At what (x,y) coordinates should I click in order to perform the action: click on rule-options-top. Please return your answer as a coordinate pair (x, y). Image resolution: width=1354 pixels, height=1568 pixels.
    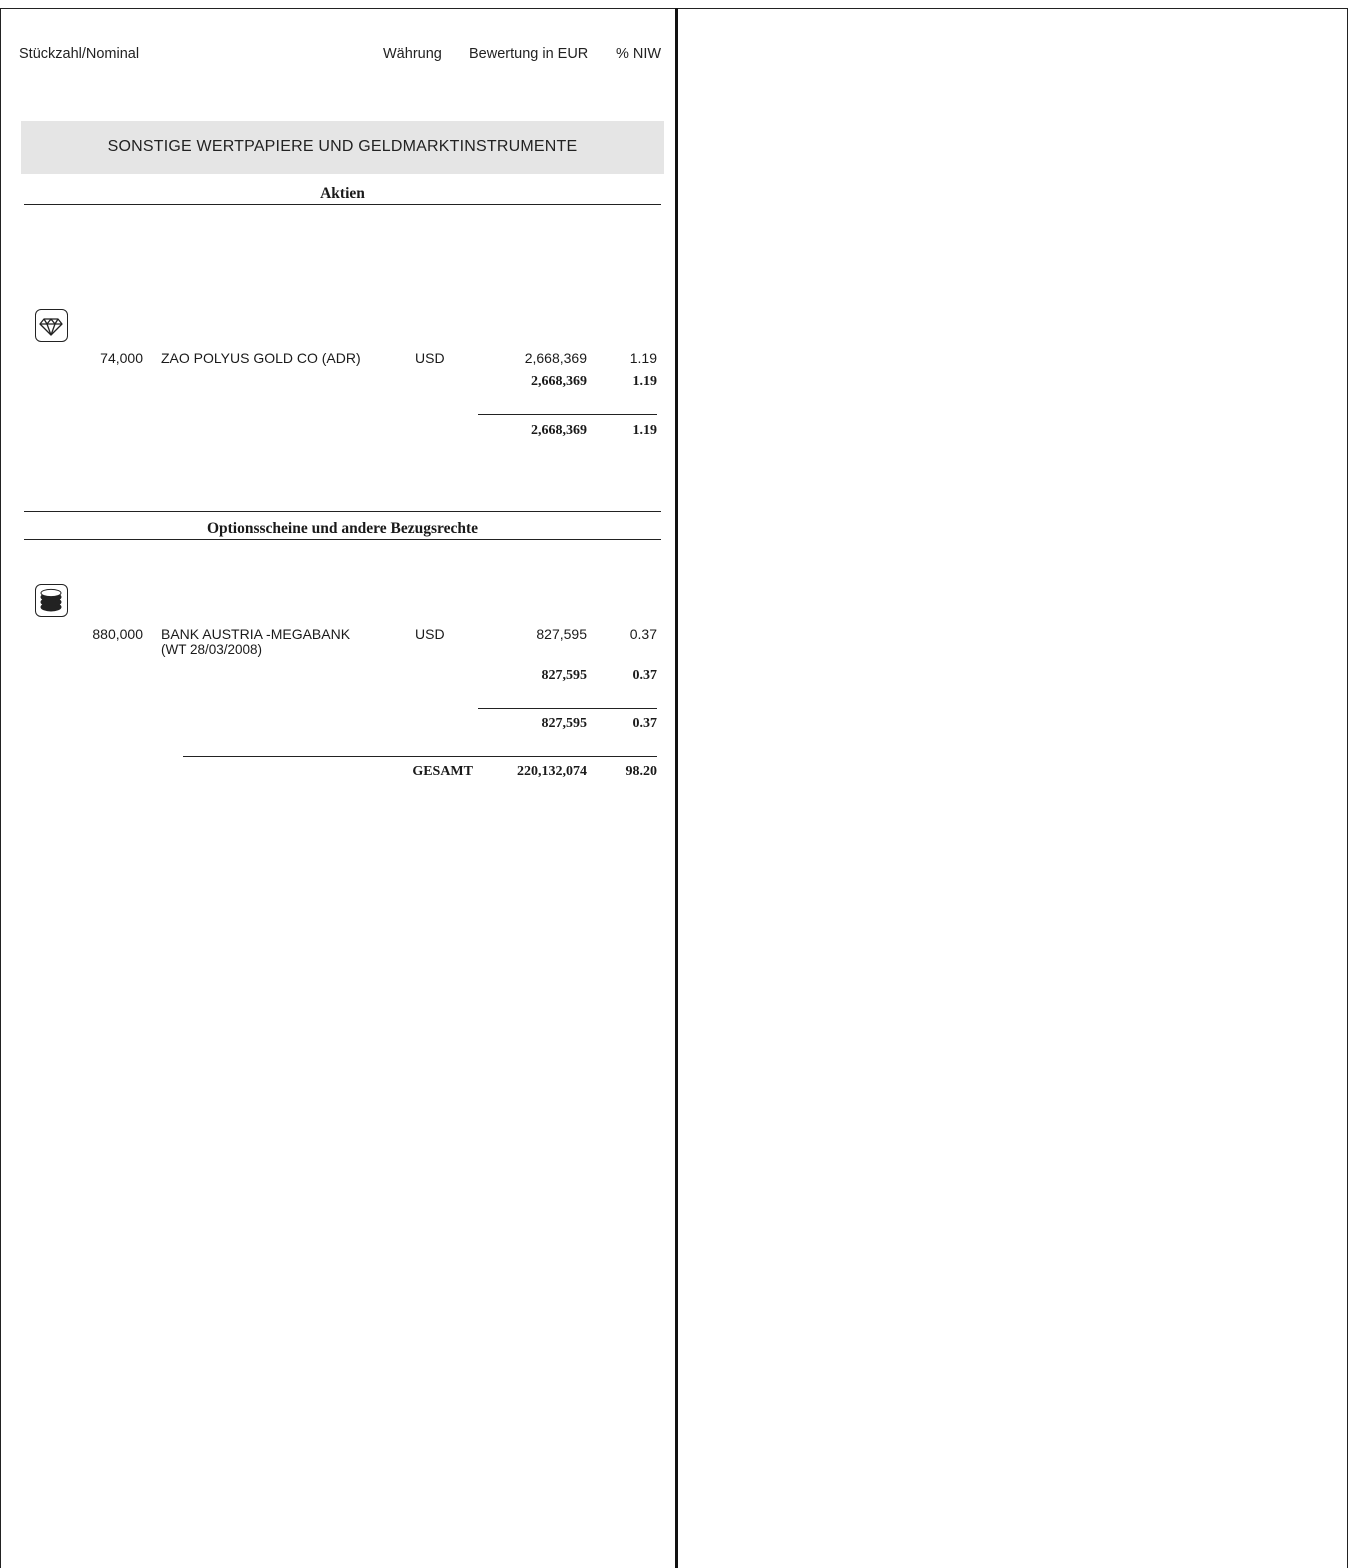
    Looking at the image, I should click on (342, 511).